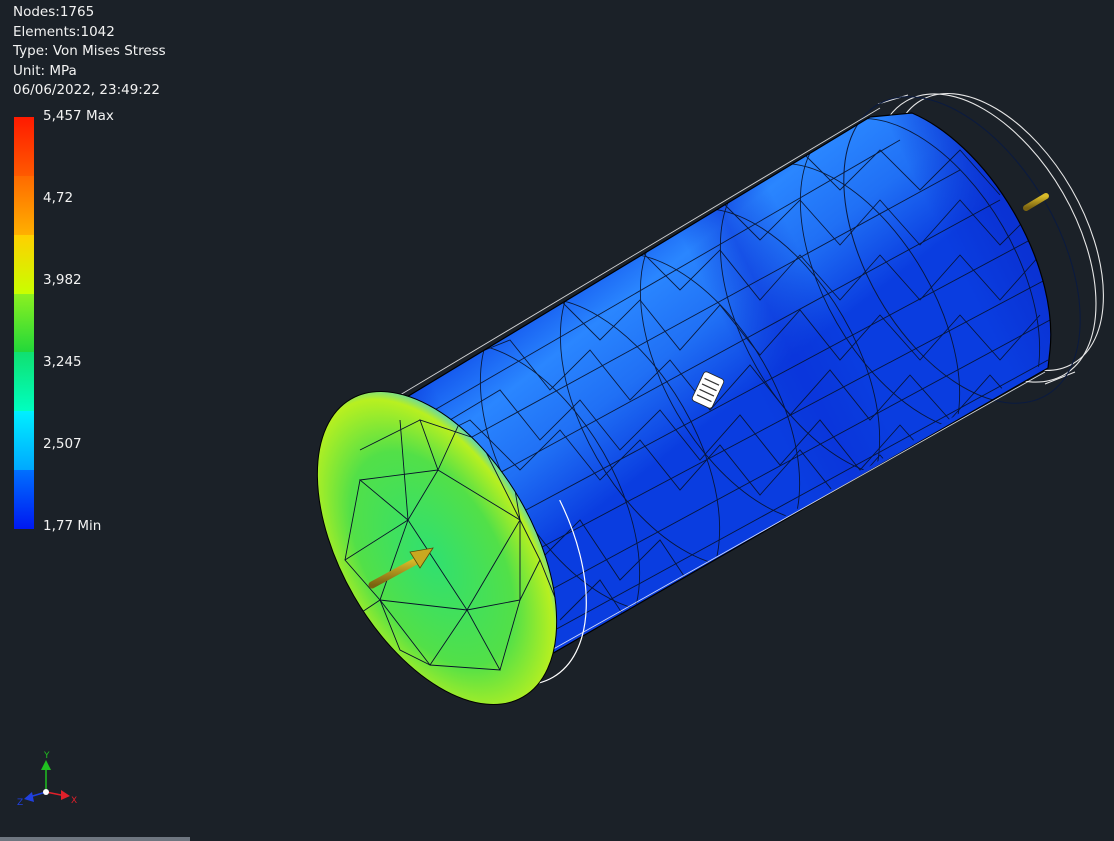 The height and width of the screenshot is (841, 1114). Describe the element at coordinates (62, 361) in the screenshot. I see `legend-label: 3,245` at that location.